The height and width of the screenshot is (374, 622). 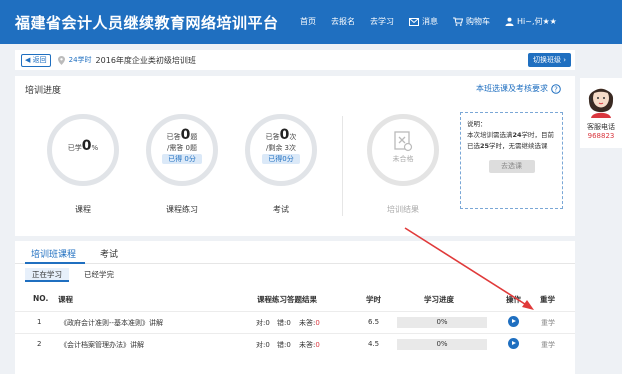 What do you see at coordinates (308, 21) in the screenshot?
I see `nav-home: 首页` at bounding box center [308, 21].